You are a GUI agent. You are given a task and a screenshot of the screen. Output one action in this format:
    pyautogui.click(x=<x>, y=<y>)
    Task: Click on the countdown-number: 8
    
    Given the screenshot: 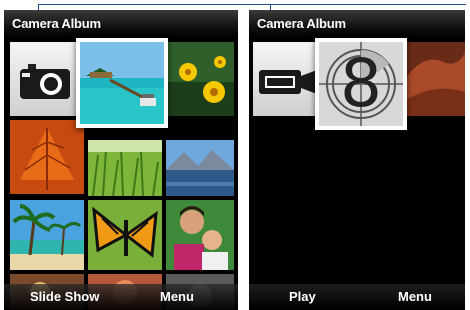 What is the action you would take?
    pyautogui.click(x=361, y=83)
    